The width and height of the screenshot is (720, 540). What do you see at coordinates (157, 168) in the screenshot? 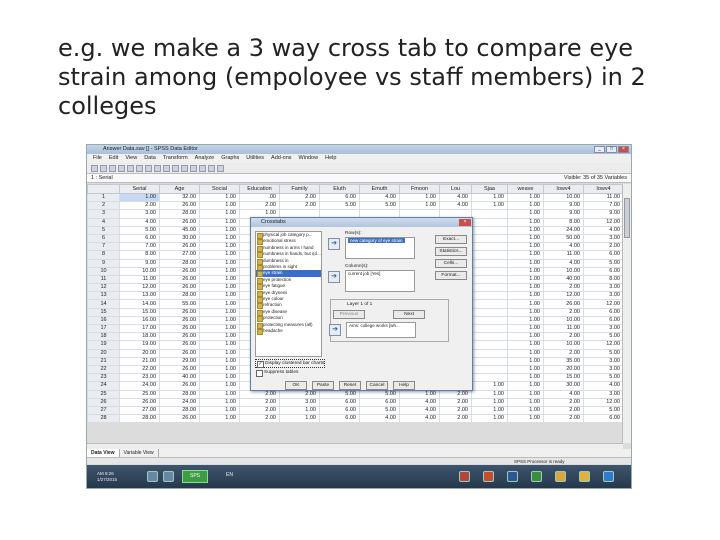
I see `variables-icon` at bounding box center [157, 168].